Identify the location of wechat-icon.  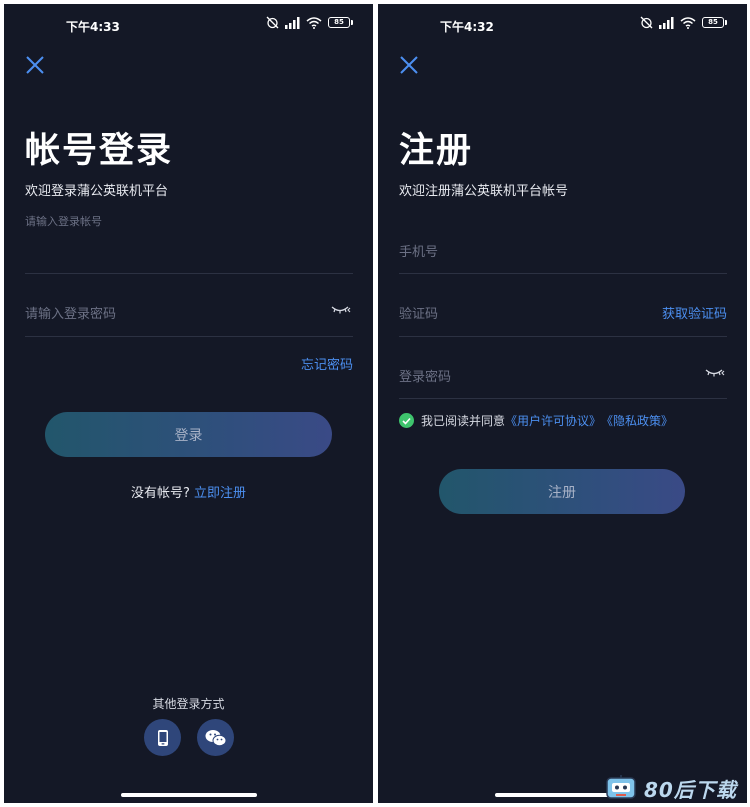
(215, 737).